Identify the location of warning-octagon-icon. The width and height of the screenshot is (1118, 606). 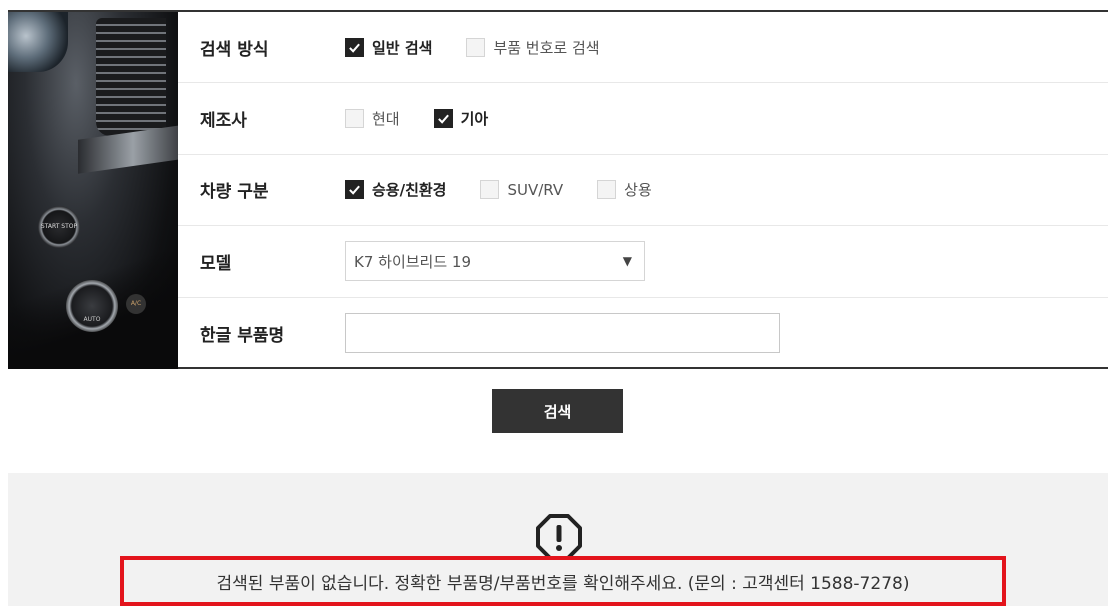
(559, 537).